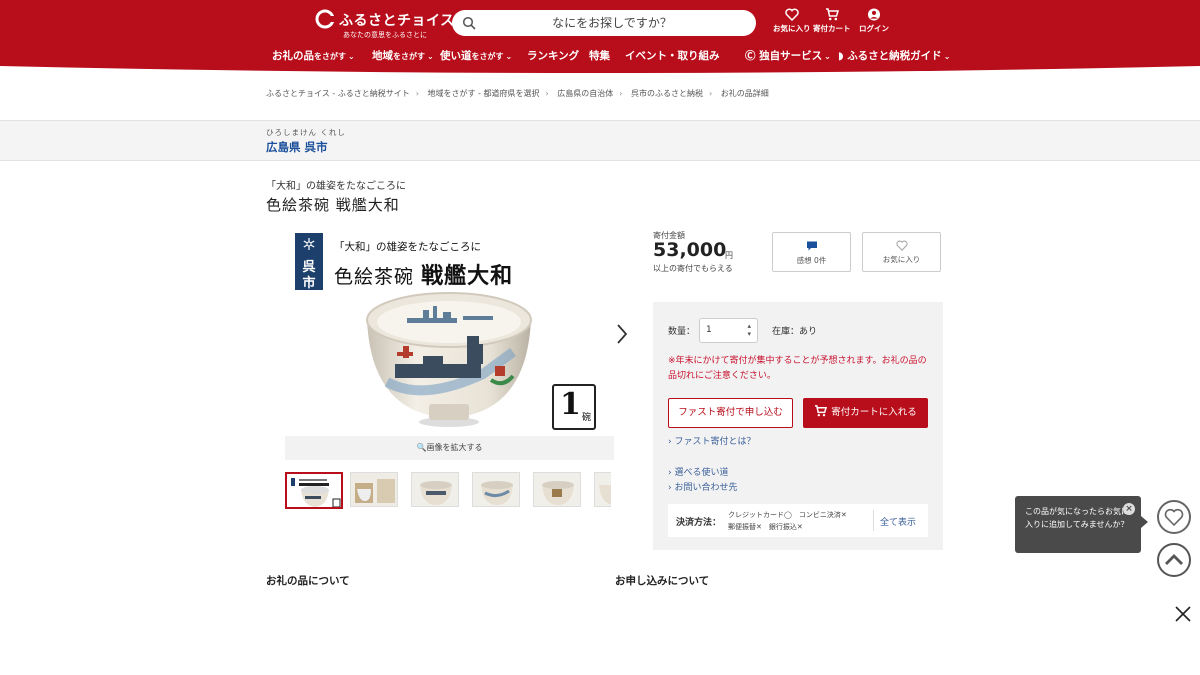 The height and width of the screenshot is (675, 1200). I want to click on search-box, so click(604, 23).